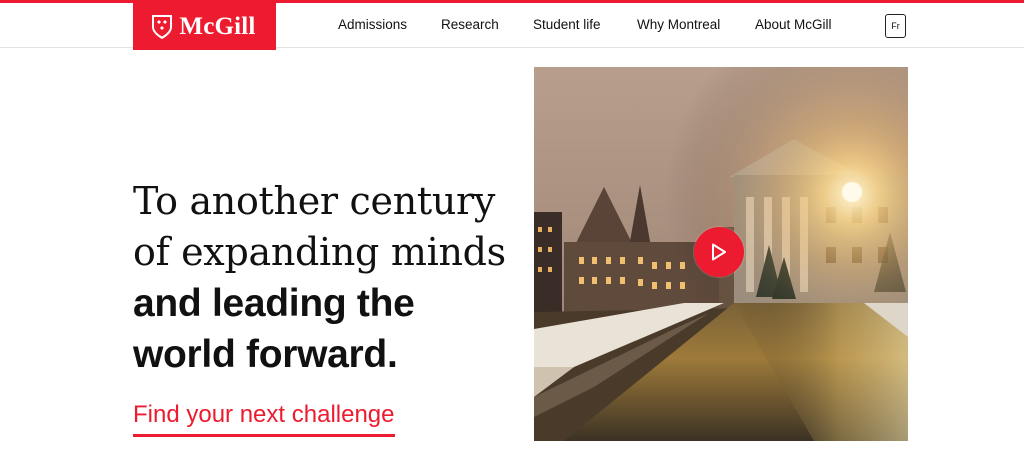 This screenshot has width=1024, height=456. I want to click on find-challenge-link: Find your next challenge, so click(264, 419).